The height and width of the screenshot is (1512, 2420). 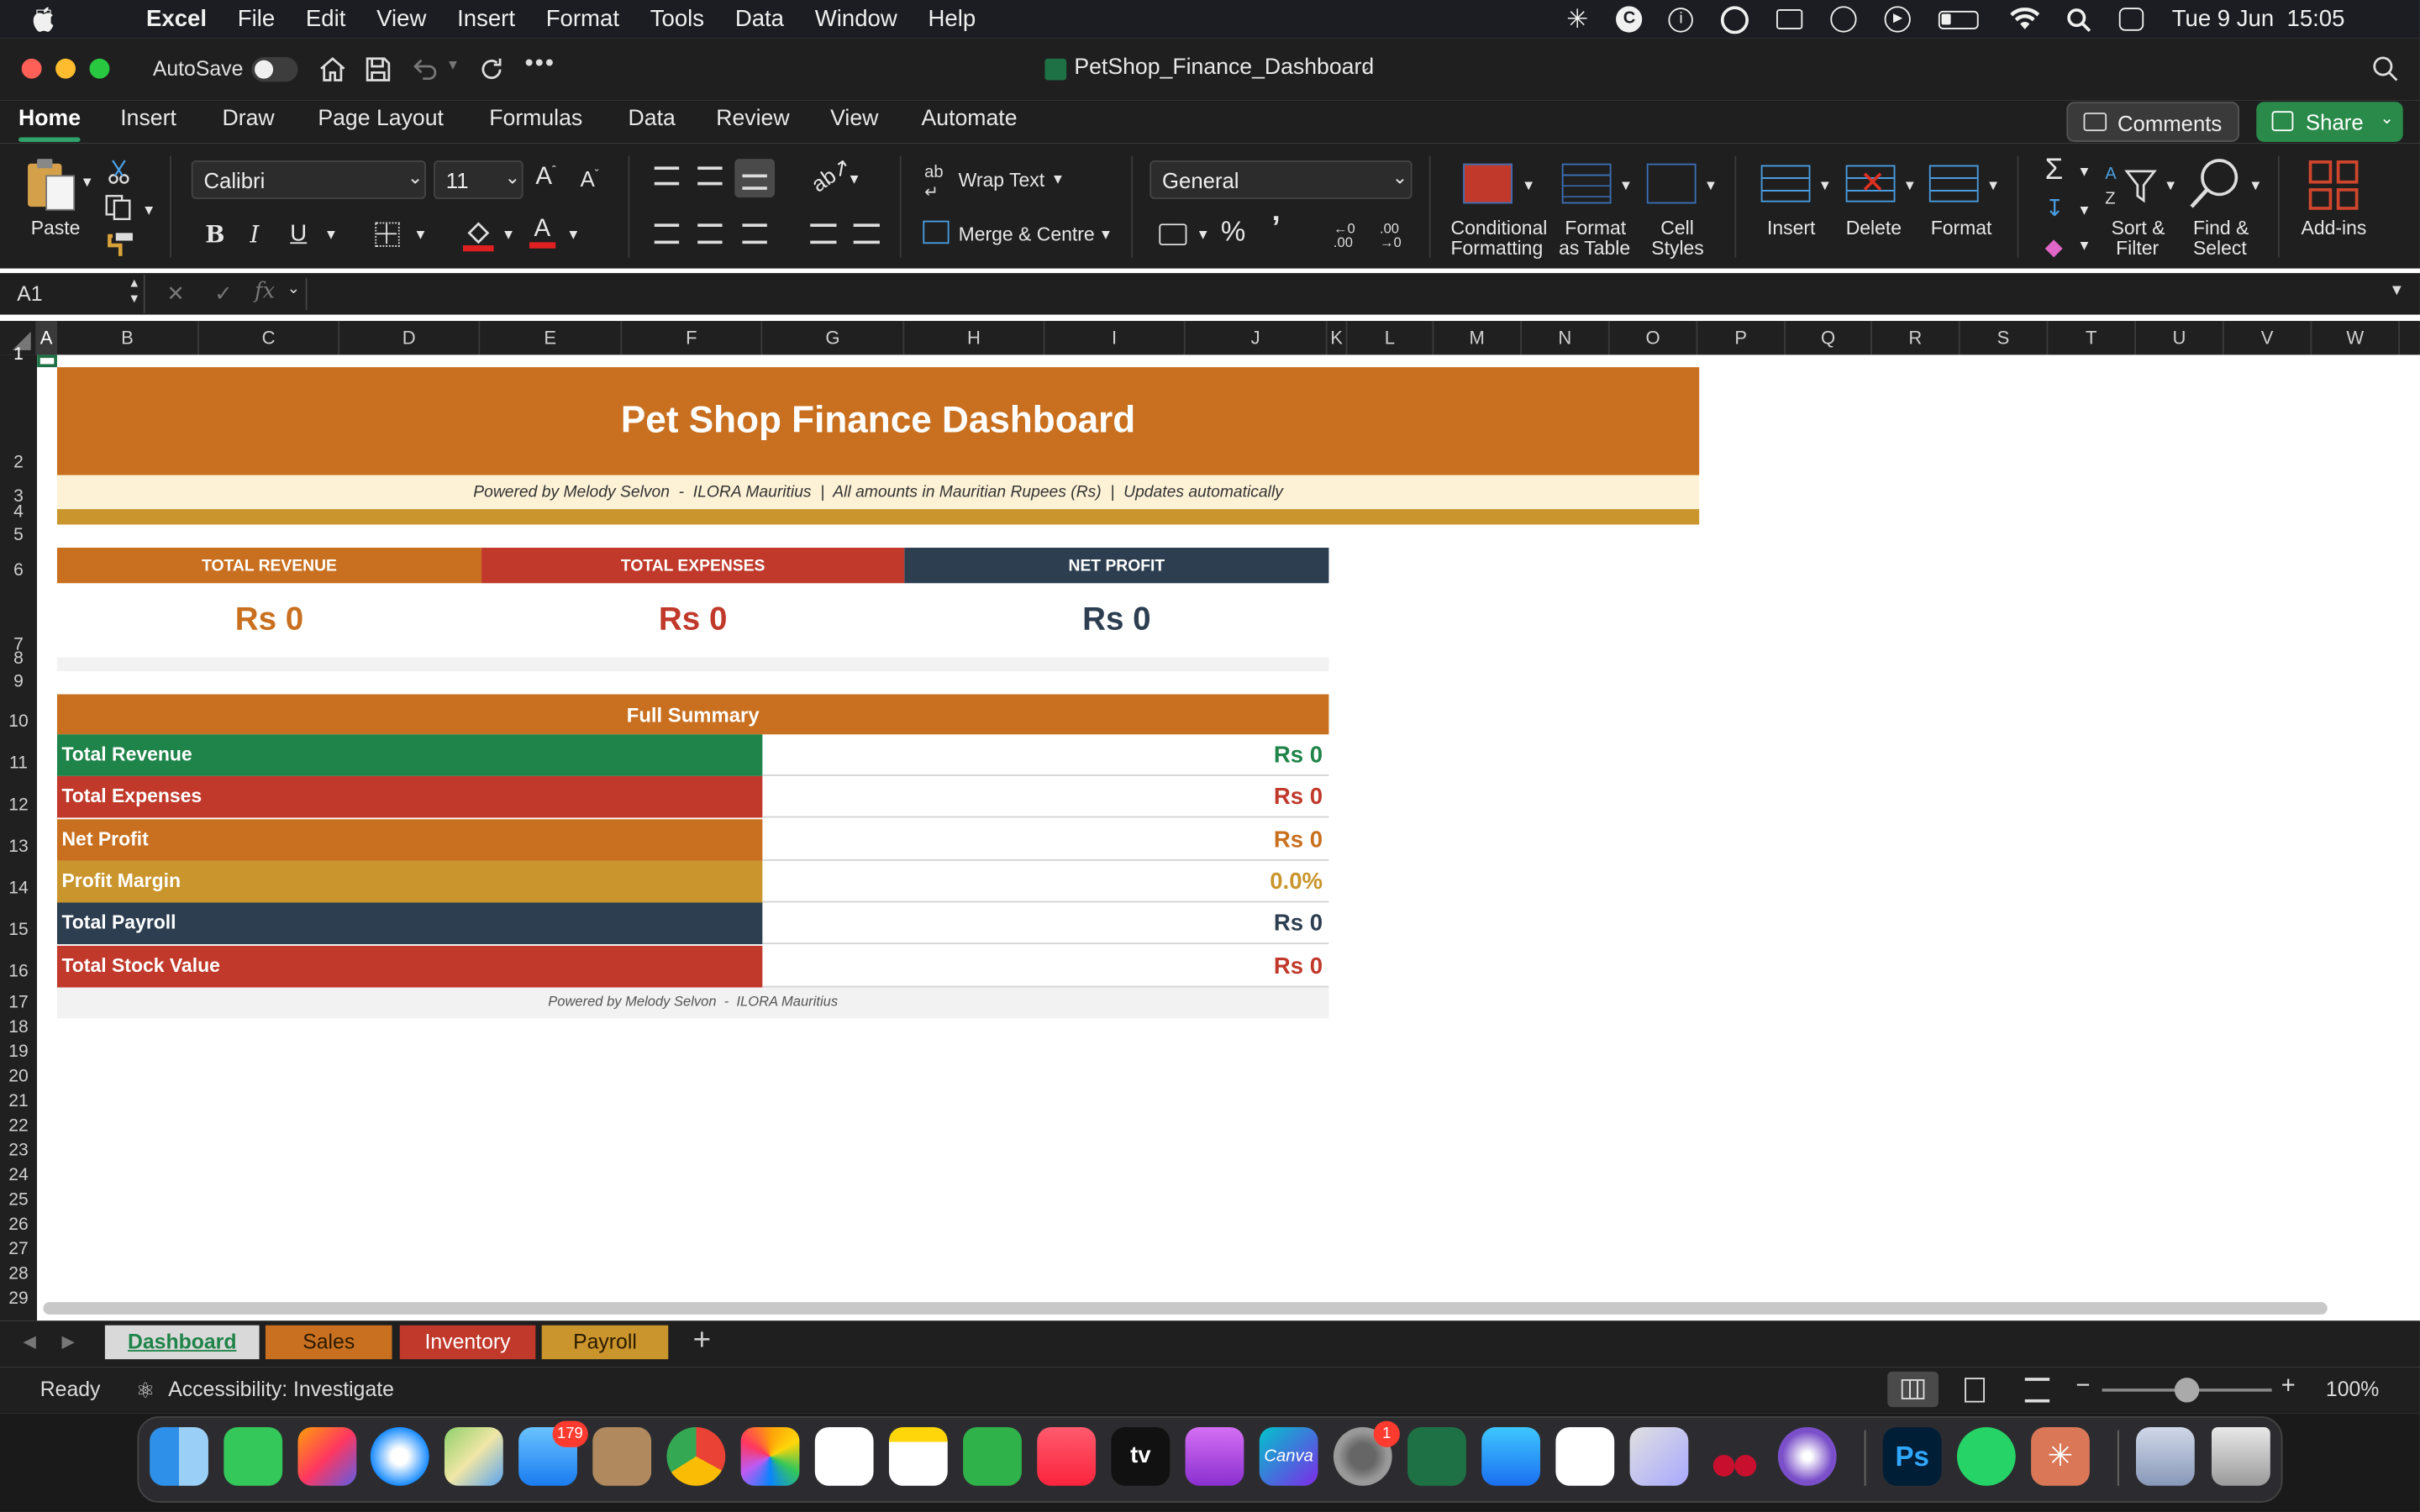 What do you see at coordinates (47, 361) in the screenshot?
I see `active-cell-a1` at bounding box center [47, 361].